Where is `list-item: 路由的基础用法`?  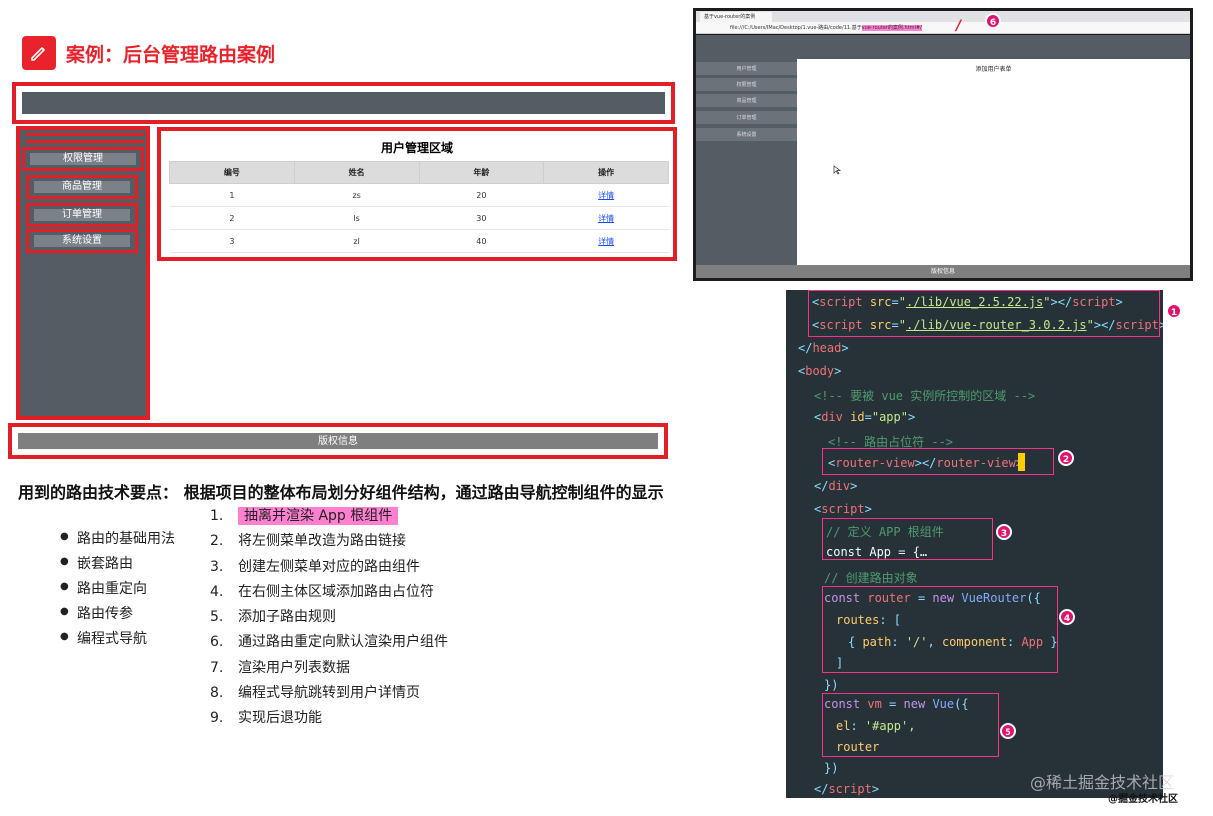 list-item: 路由的基础用法 is located at coordinates (117, 540).